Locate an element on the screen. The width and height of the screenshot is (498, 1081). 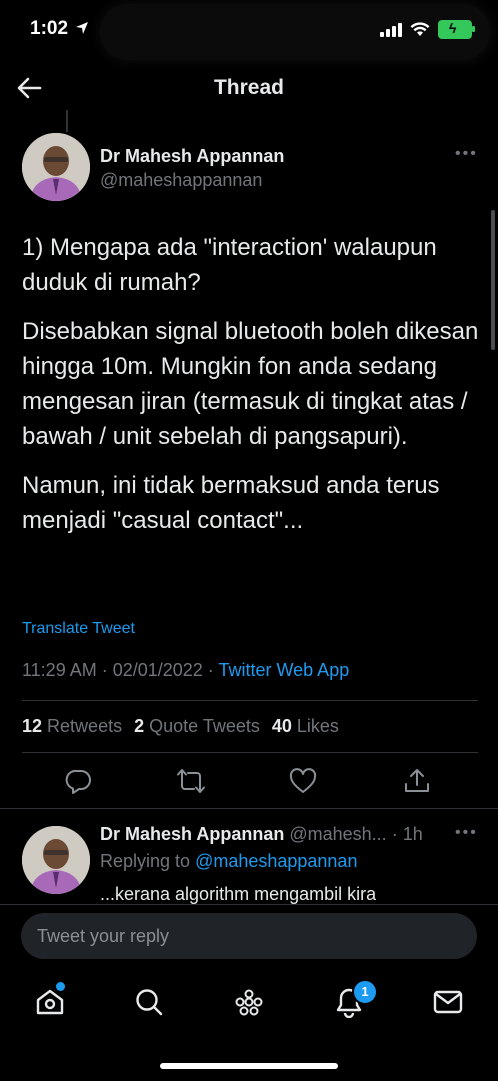
reply-input is located at coordinates (249, 936).